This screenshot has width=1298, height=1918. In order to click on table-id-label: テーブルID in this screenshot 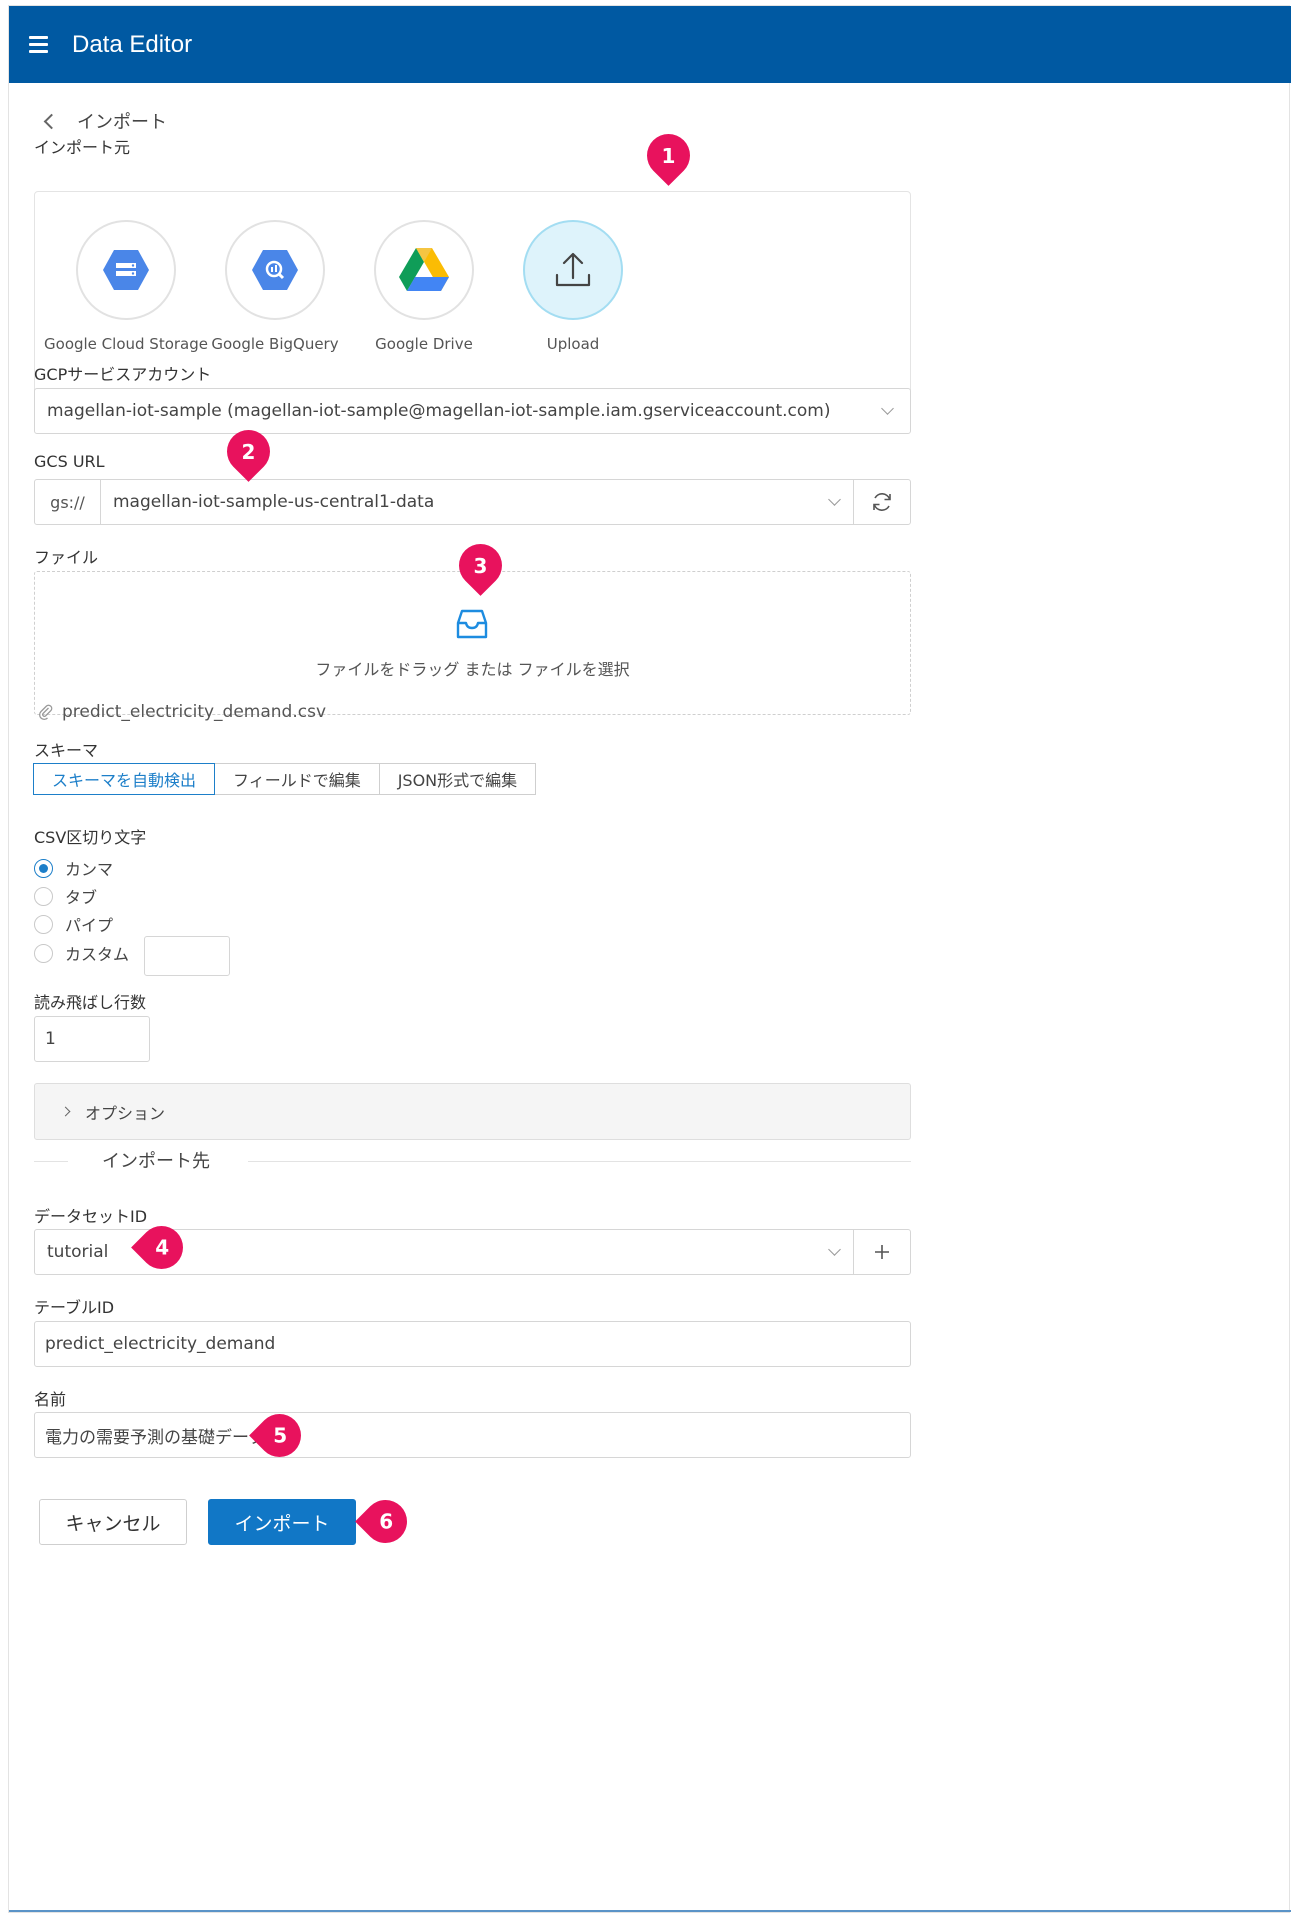, I will do `click(74, 1307)`.